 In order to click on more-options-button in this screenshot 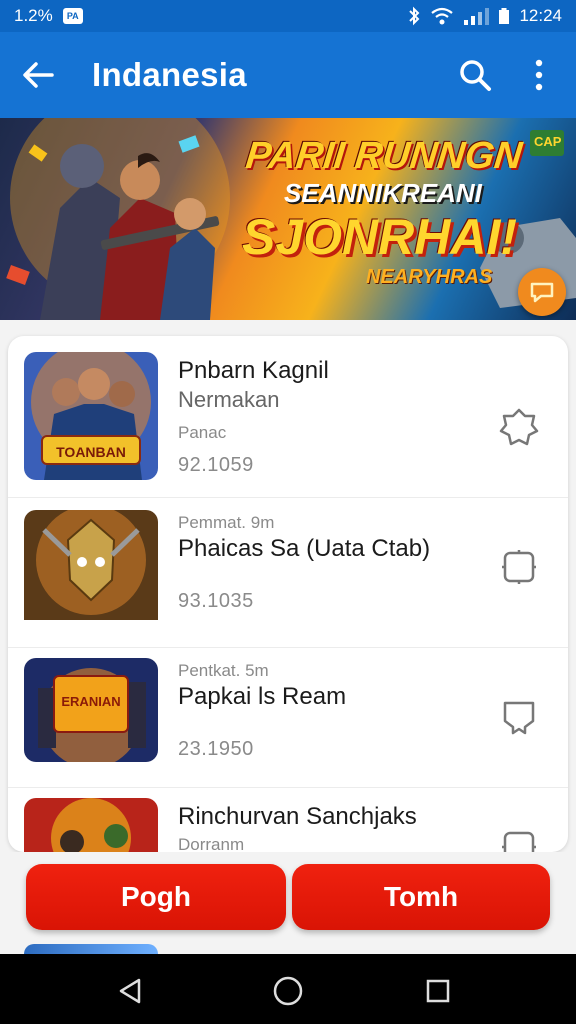, I will do `click(539, 75)`.